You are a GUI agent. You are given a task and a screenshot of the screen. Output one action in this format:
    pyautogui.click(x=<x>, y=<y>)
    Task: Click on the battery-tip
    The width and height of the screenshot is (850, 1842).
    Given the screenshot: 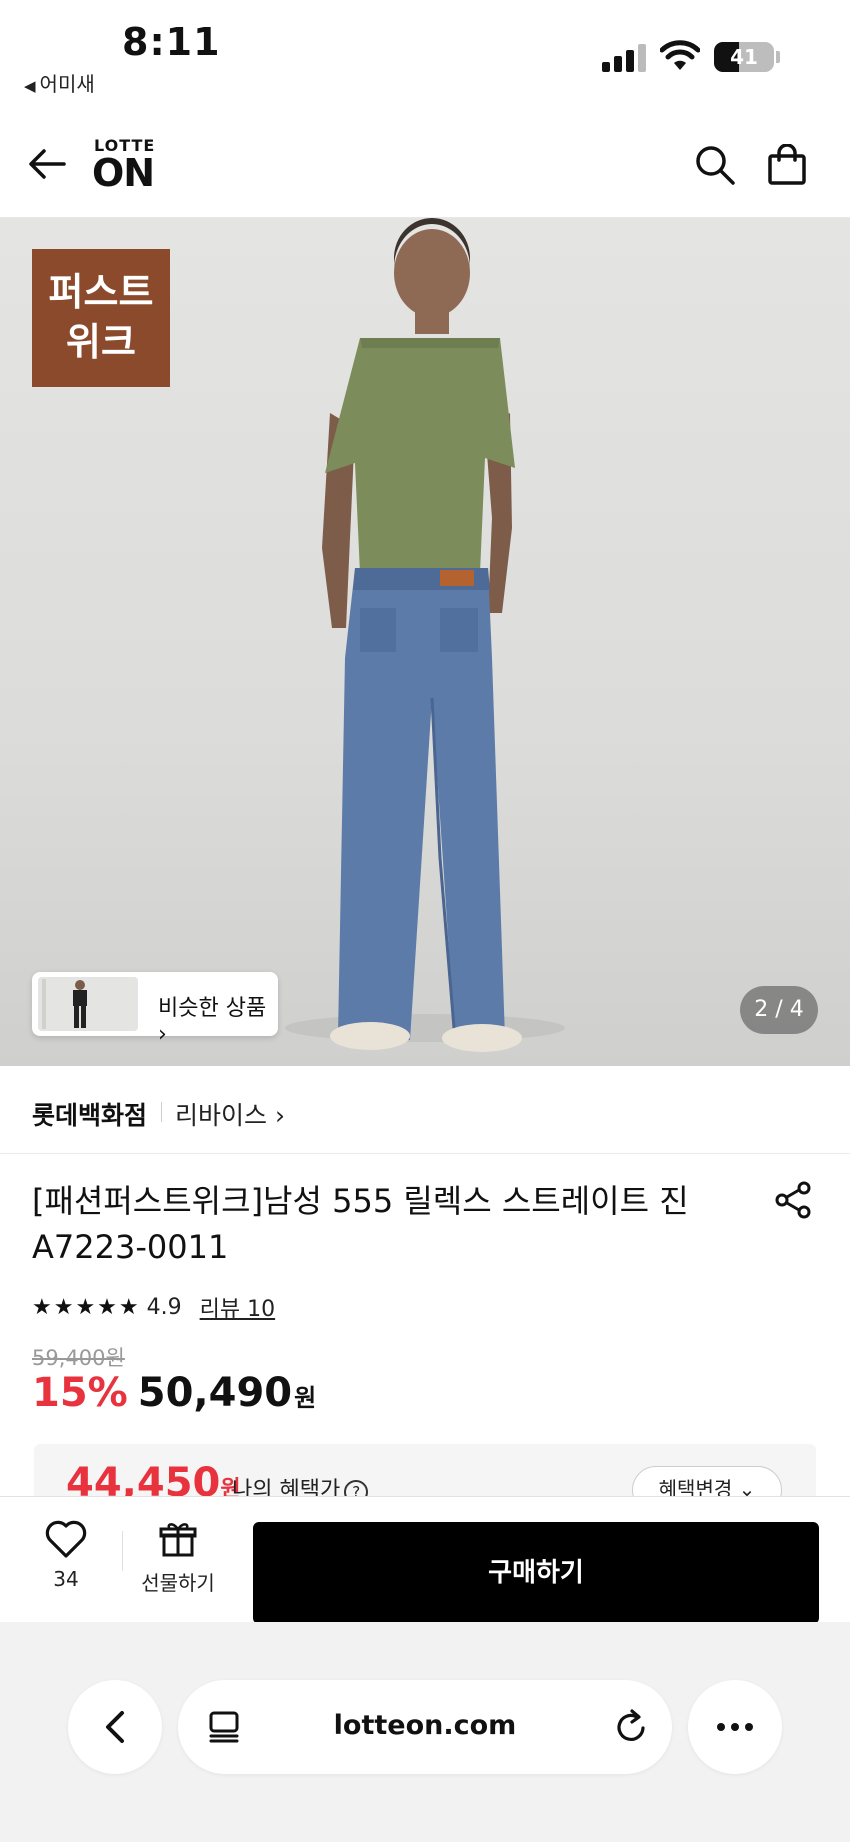 What is the action you would take?
    pyautogui.click(x=778, y=57)
    